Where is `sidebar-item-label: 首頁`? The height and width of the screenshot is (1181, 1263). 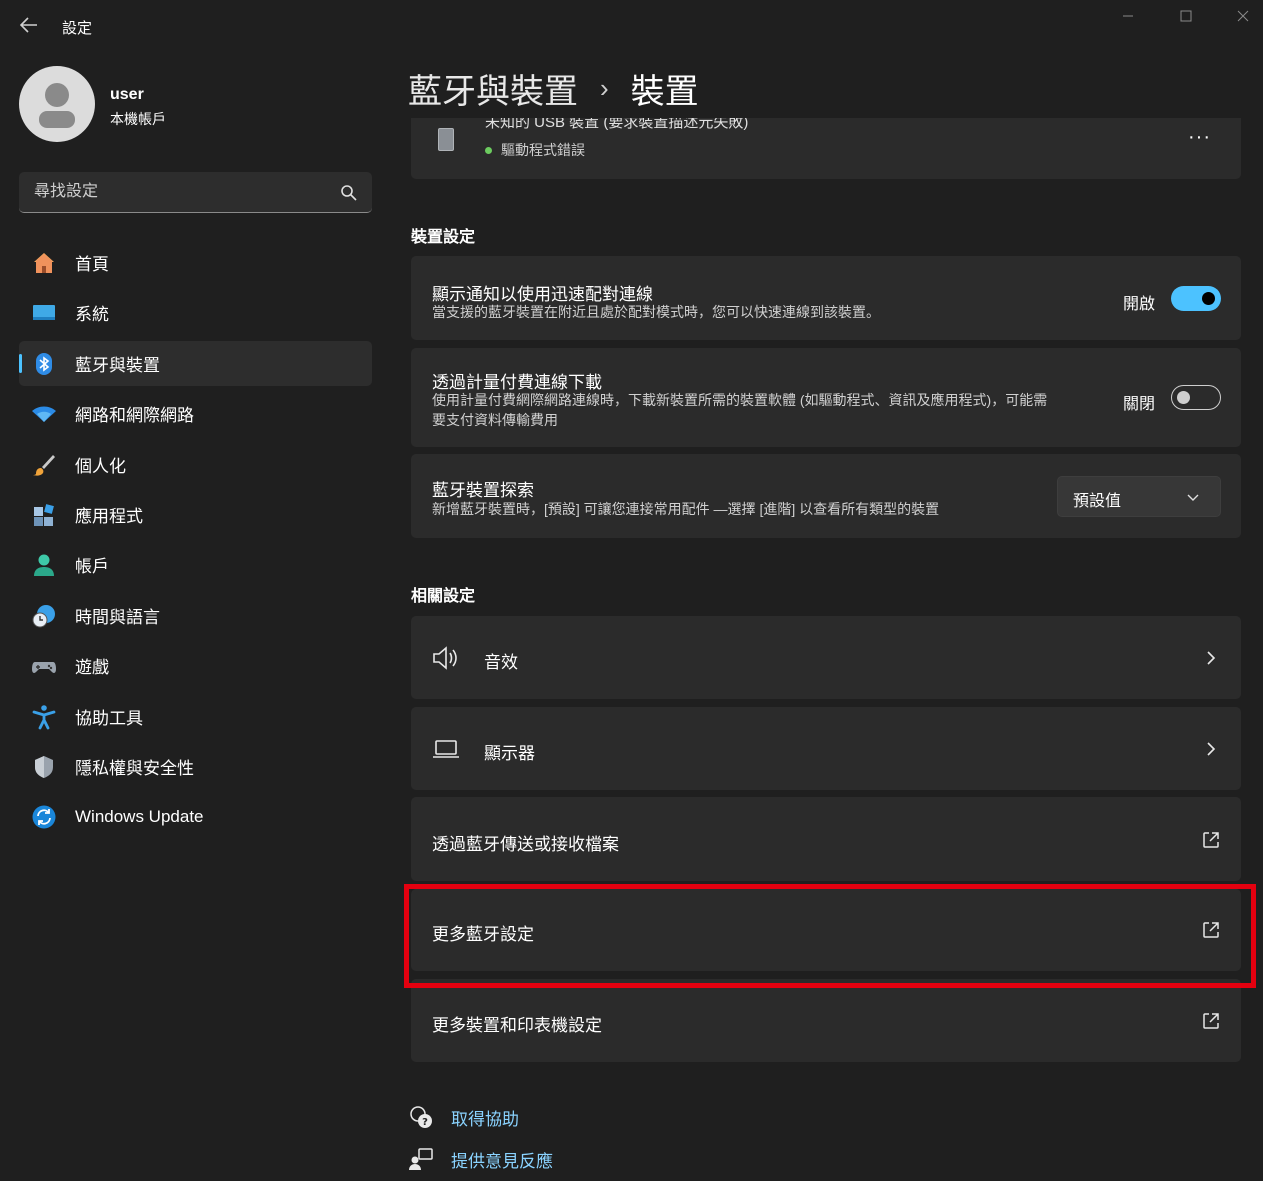
sidebar-item-label: 首頁 is located at coordinates (92, 264).